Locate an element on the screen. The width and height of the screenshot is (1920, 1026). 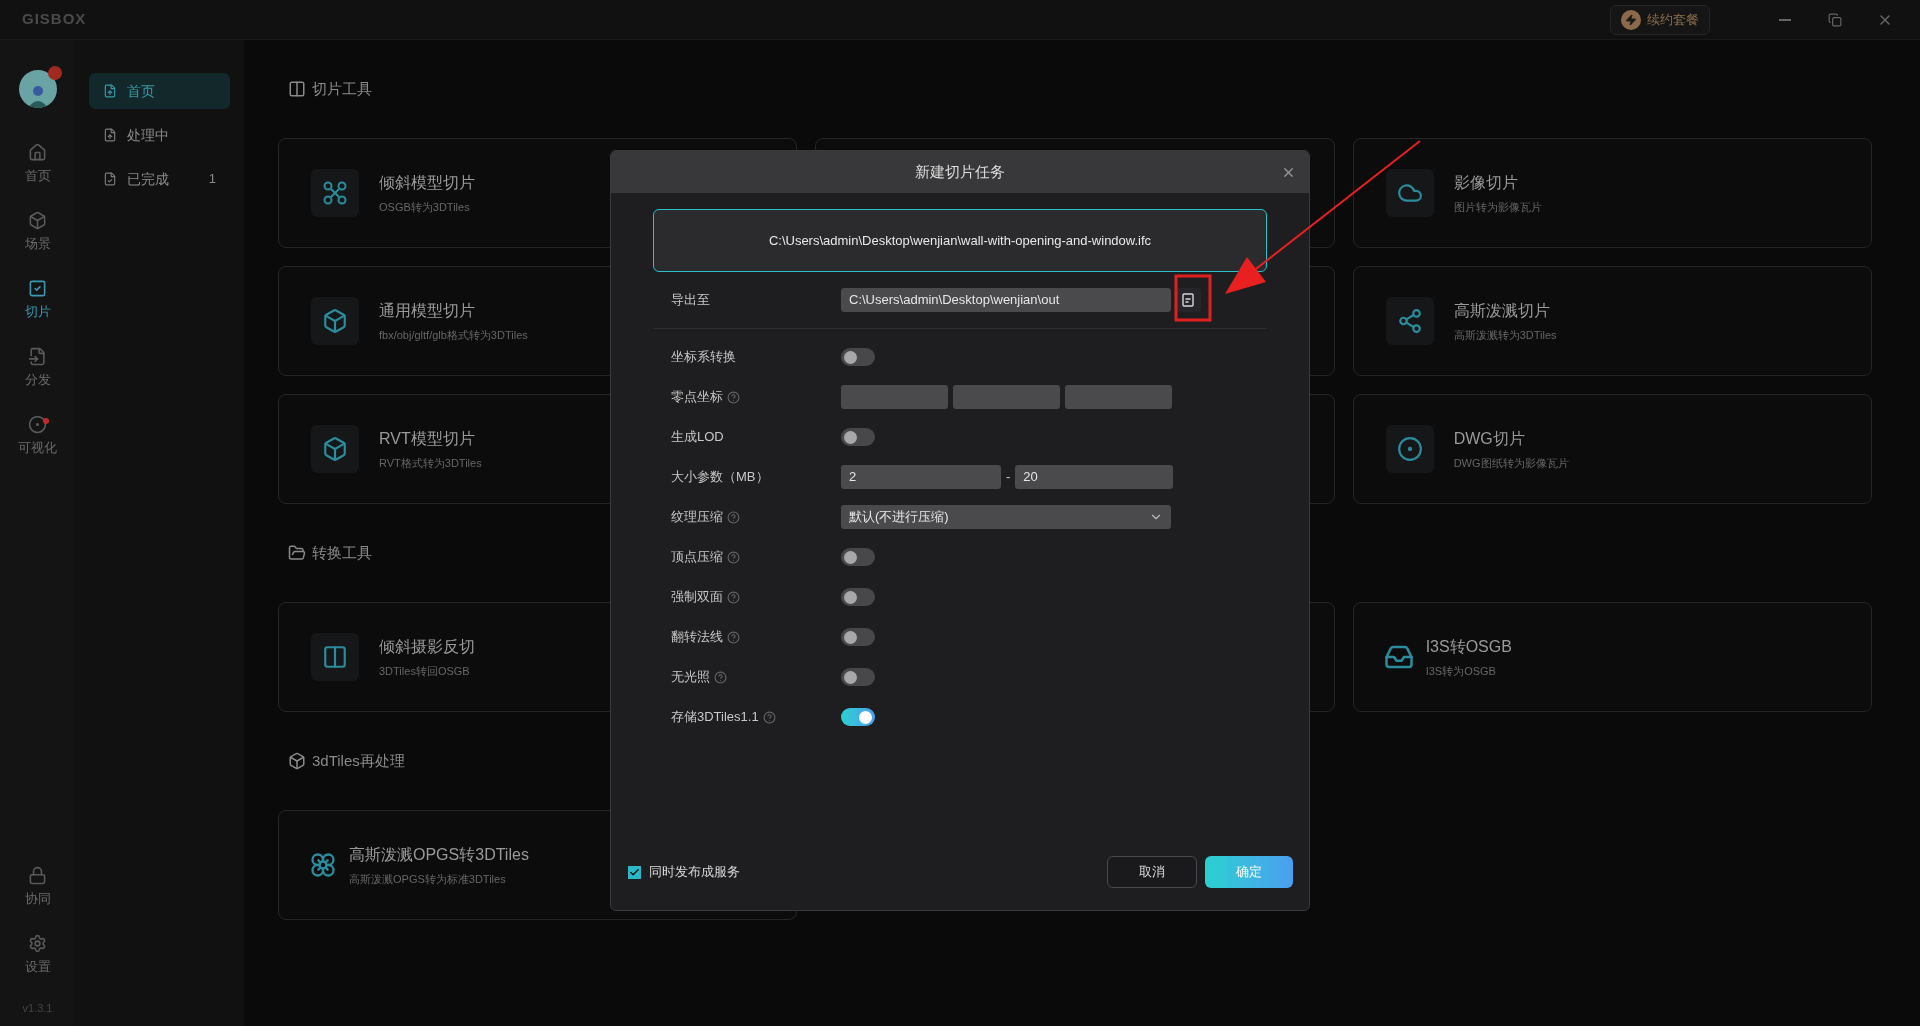
tool-card: I3S转OSGB I3S转为OSGB is located at coordinates (1612, 657).